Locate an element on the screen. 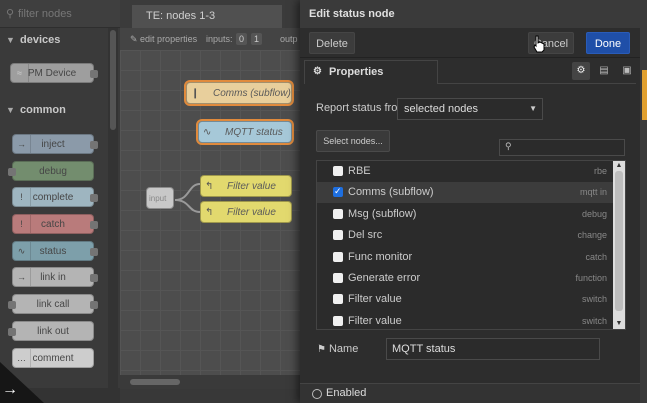 The width and height of the screenshot is (647, 403). flow-node-label: MQTT status is located at coordinates (254, 132).